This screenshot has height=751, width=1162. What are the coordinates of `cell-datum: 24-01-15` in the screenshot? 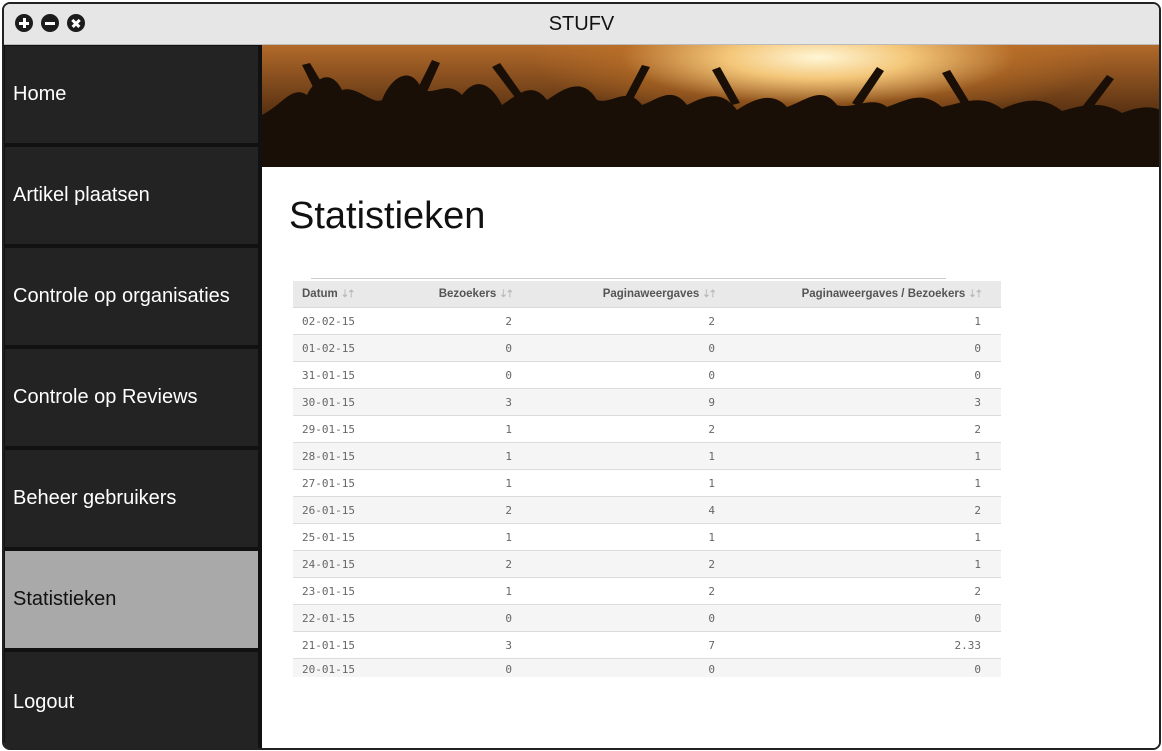 It's located at (338, 564).